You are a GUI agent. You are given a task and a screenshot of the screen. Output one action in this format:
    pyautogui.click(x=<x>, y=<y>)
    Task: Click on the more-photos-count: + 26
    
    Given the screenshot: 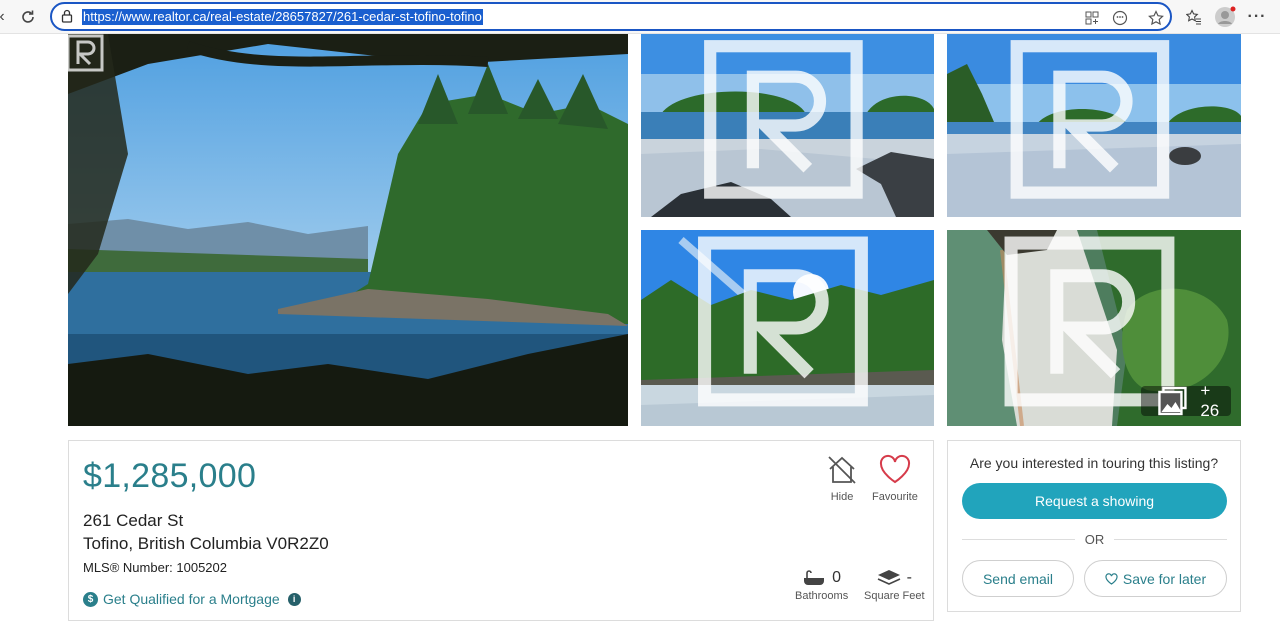 What is the action you would take?
    pyautogui.click(x=1210, y=400)
    